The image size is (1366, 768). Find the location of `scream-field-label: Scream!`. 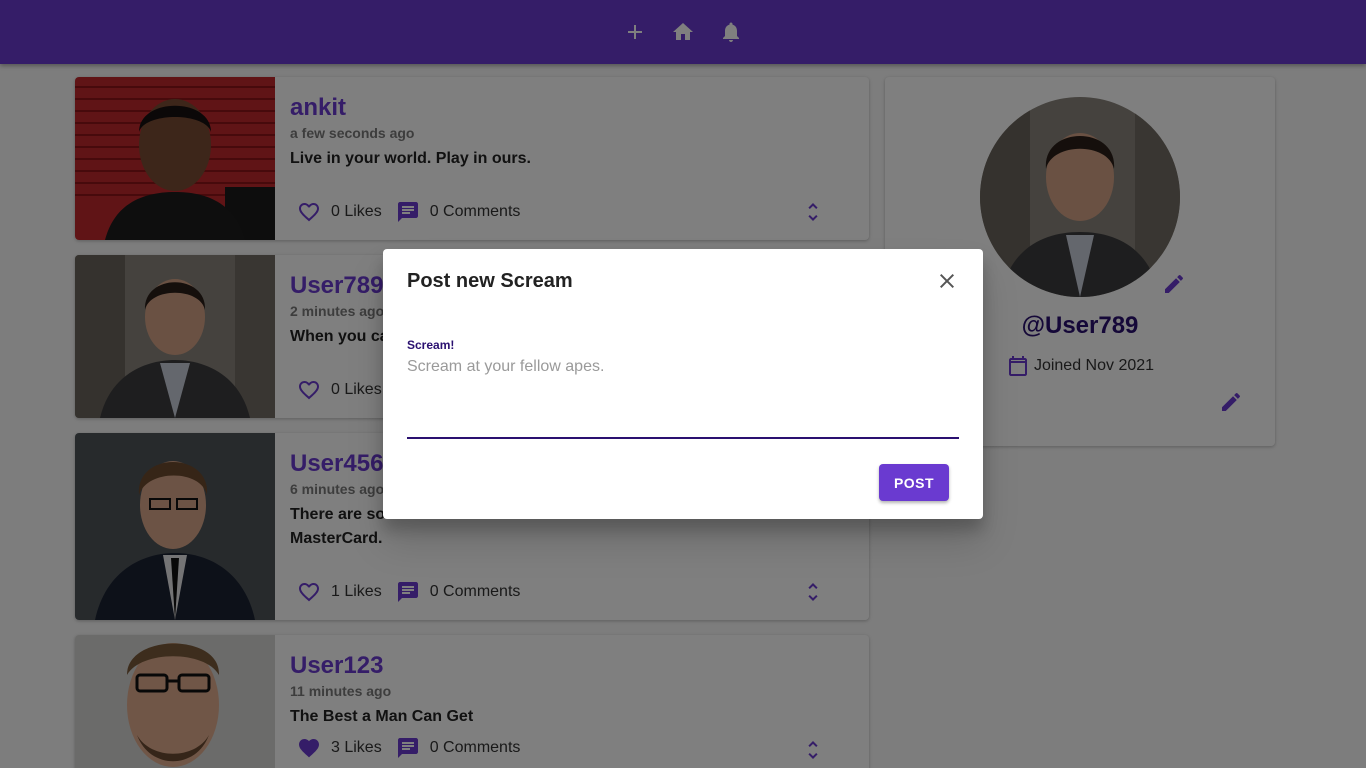

scream-field-label: Scream! is located at coordinates (431, 345).